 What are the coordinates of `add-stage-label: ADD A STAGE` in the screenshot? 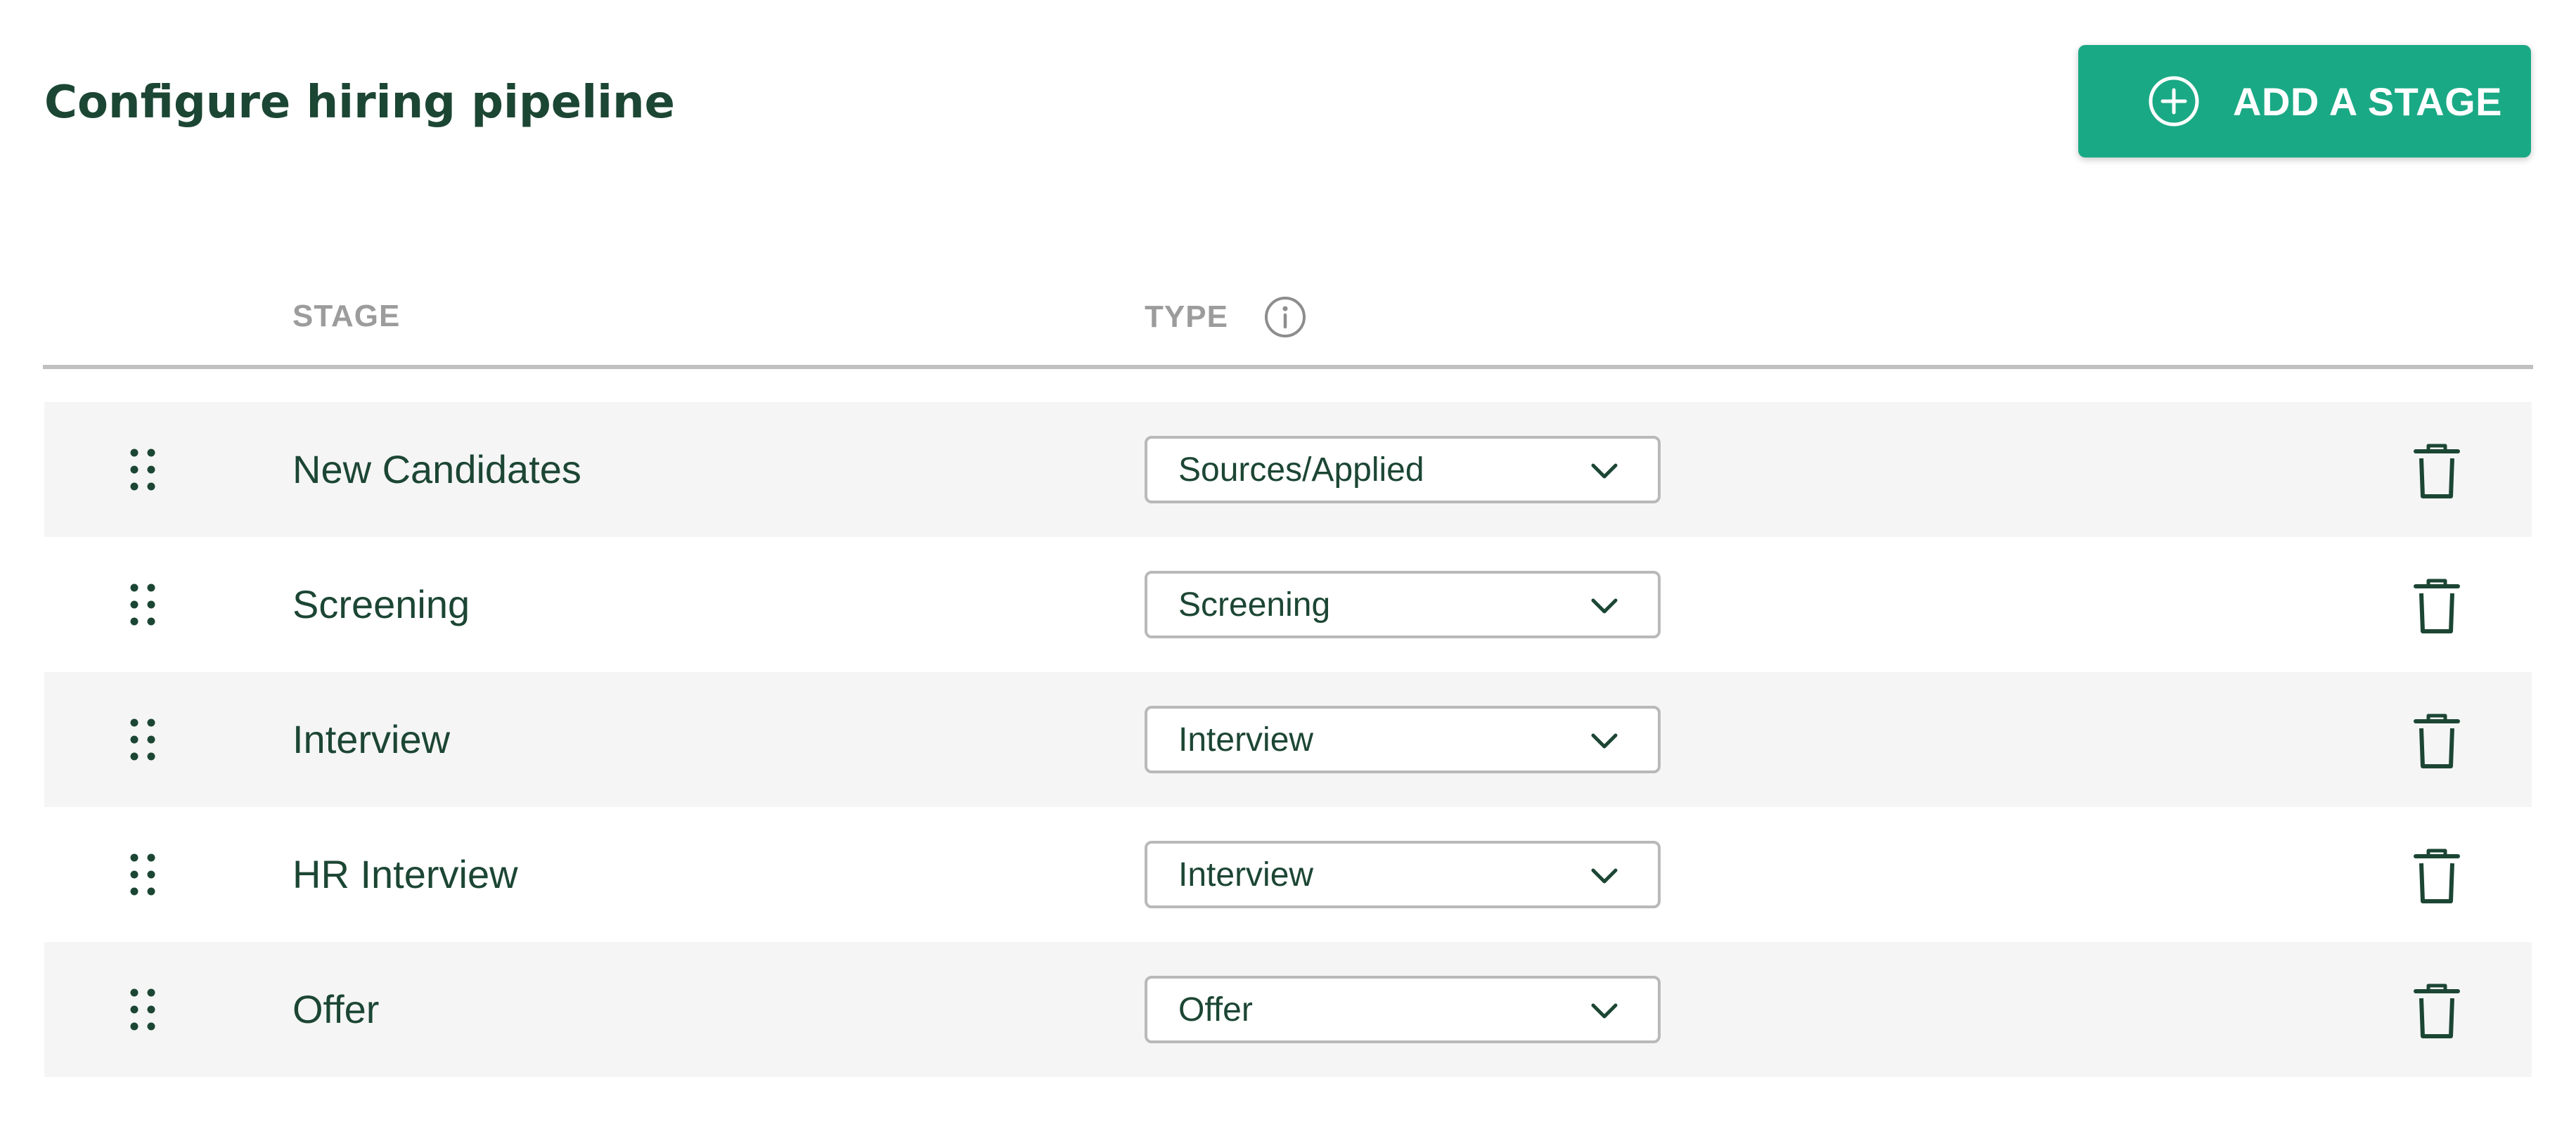 It's located at (2367, 101).